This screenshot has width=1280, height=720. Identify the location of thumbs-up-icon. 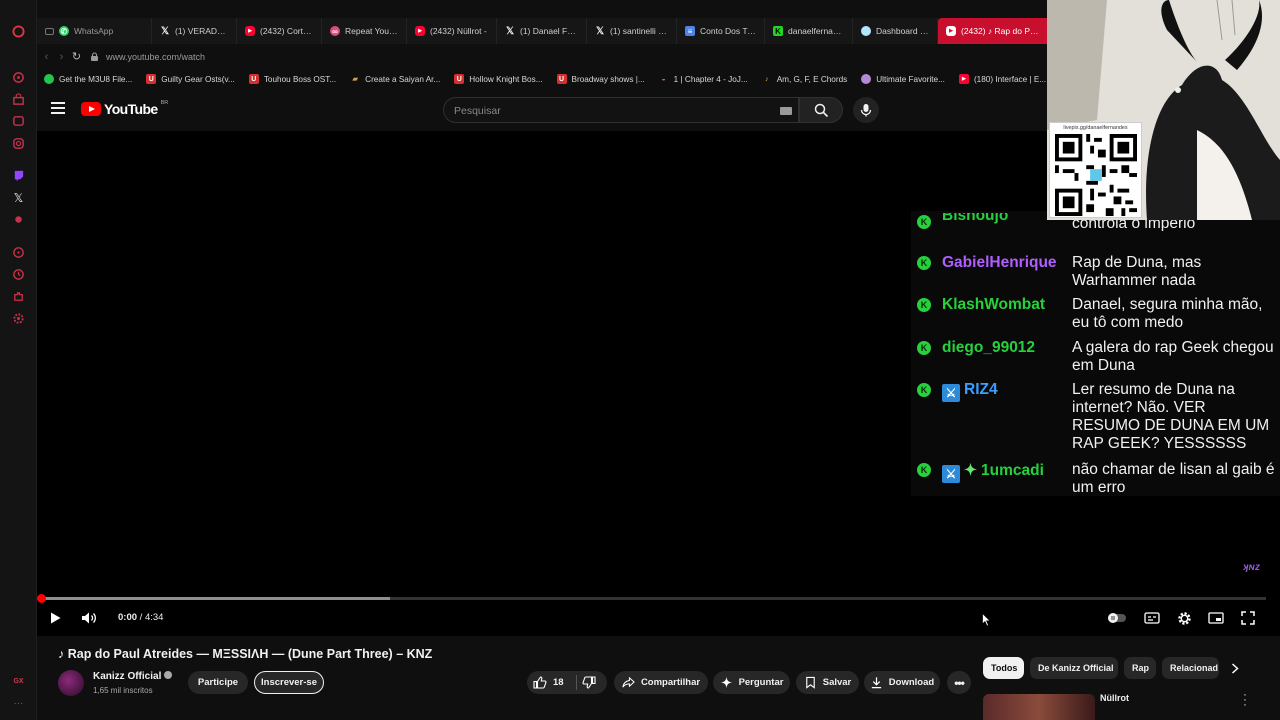
(540, 682).